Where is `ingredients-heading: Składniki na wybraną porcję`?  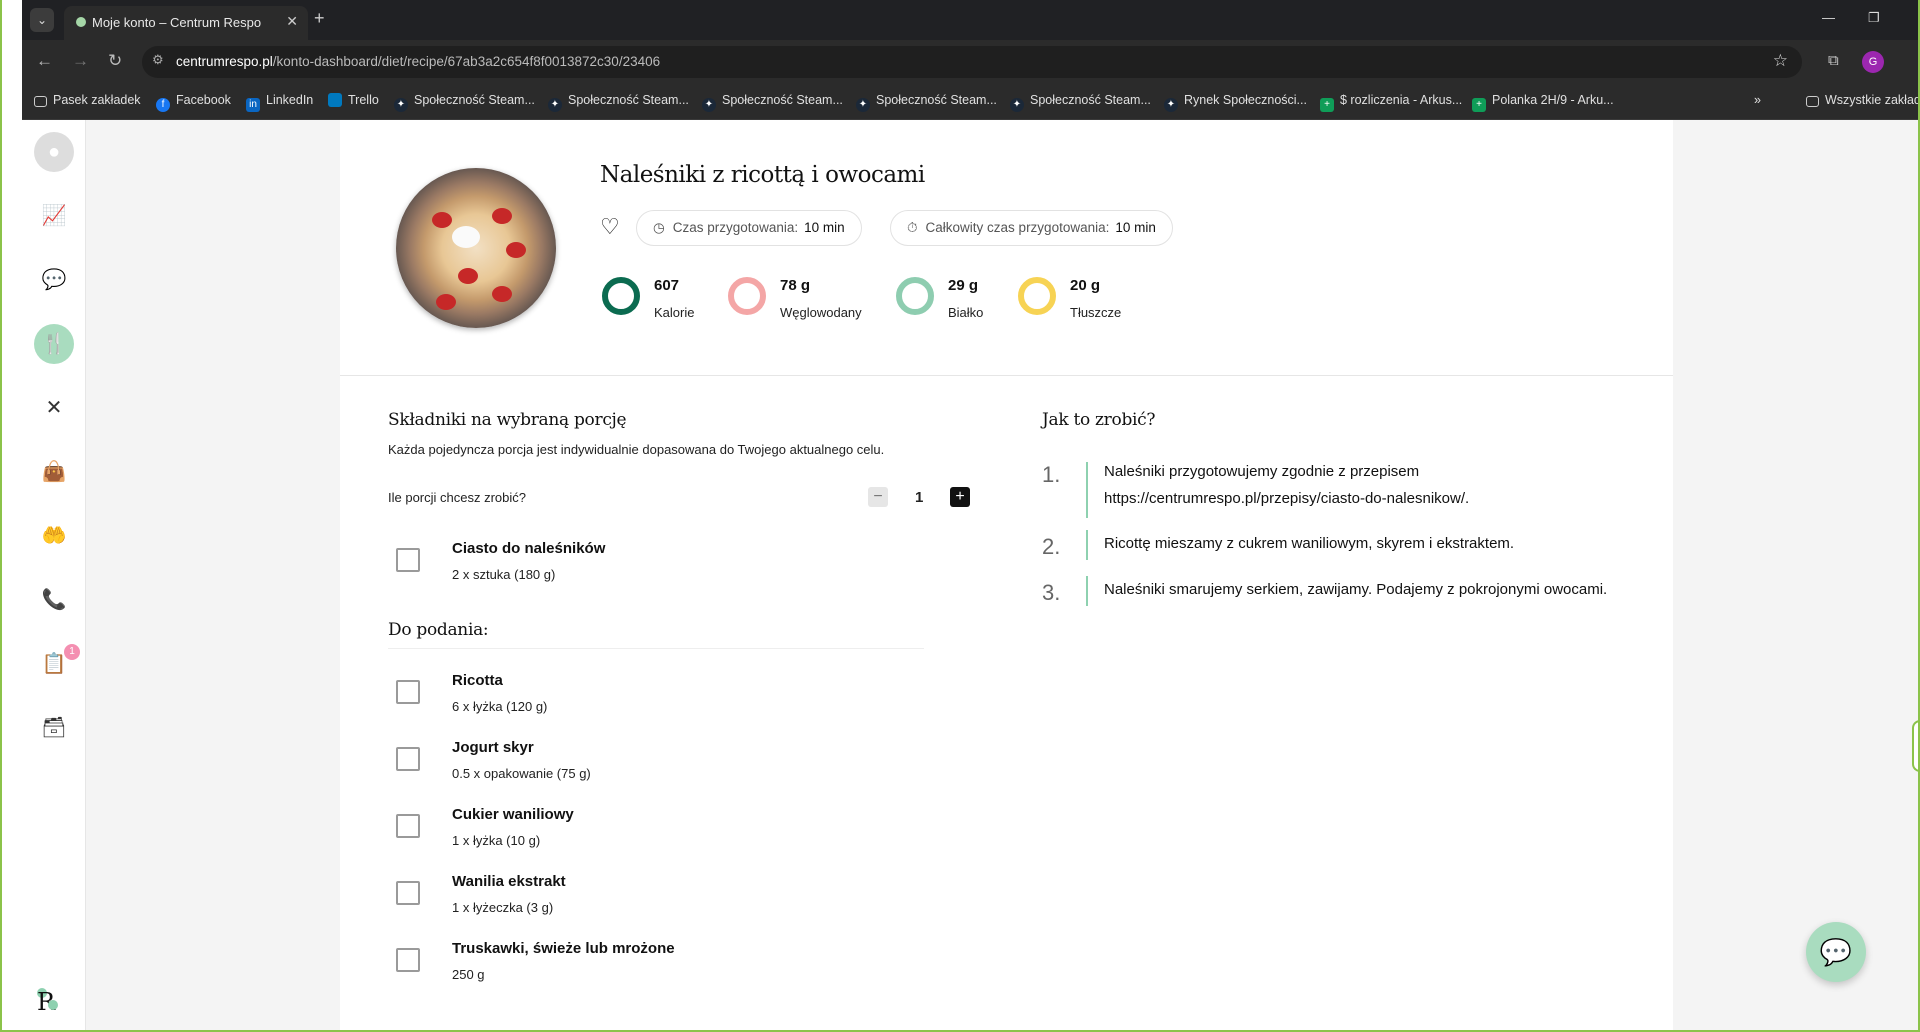
ingredients-heading: Składniki na wybraną porcję is located at coordinates (507, 420).